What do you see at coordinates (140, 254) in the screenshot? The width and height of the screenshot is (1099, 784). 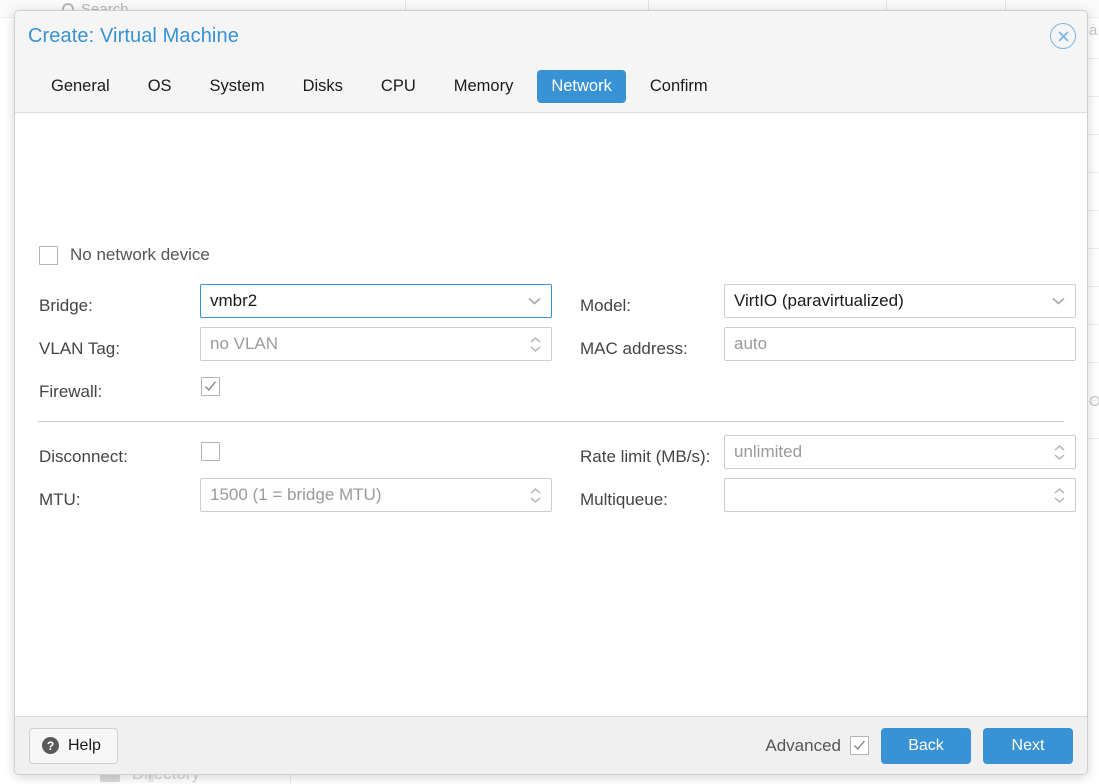 I see `no-network-device-label: No network device` at bounding box center [140, 254].